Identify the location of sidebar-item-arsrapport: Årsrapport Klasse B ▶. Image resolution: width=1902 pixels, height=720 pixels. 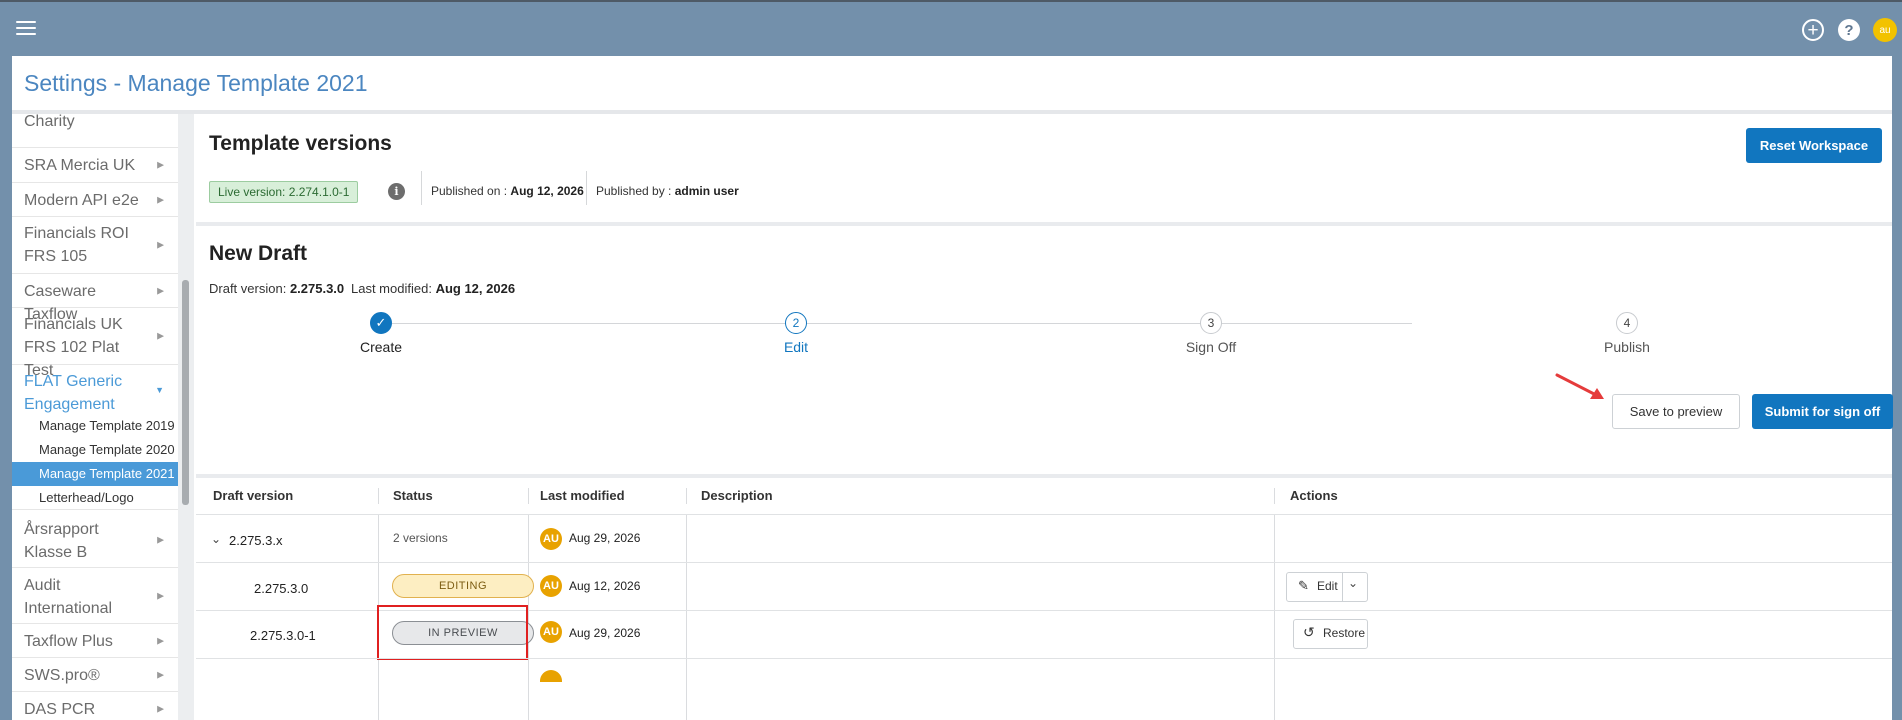
(95, 540).